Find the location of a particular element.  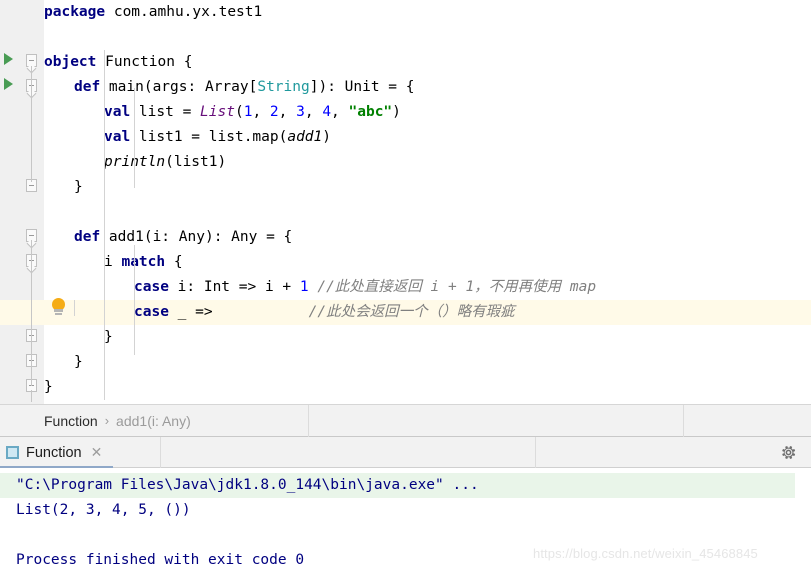

code-token-num: 3 is located at coordinates (300, 112).